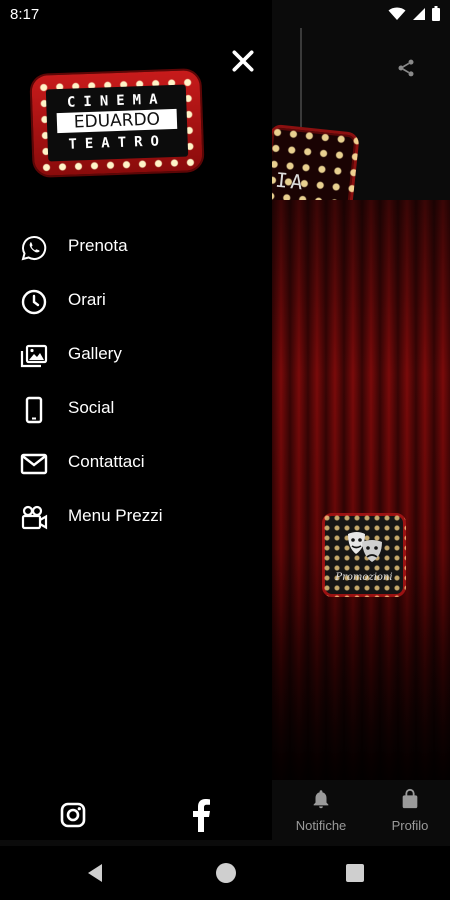  Describe the element at coordinates (34, 356) in the screenshot. I see `gallery-icon` at that location.